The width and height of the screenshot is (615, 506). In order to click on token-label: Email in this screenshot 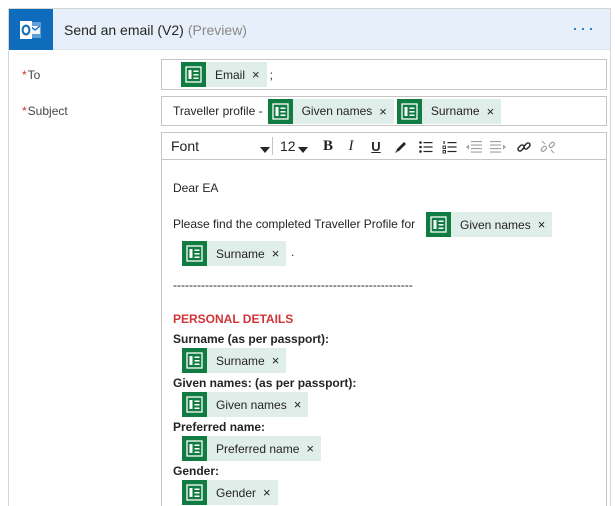, I will do `click(230, 74)`.